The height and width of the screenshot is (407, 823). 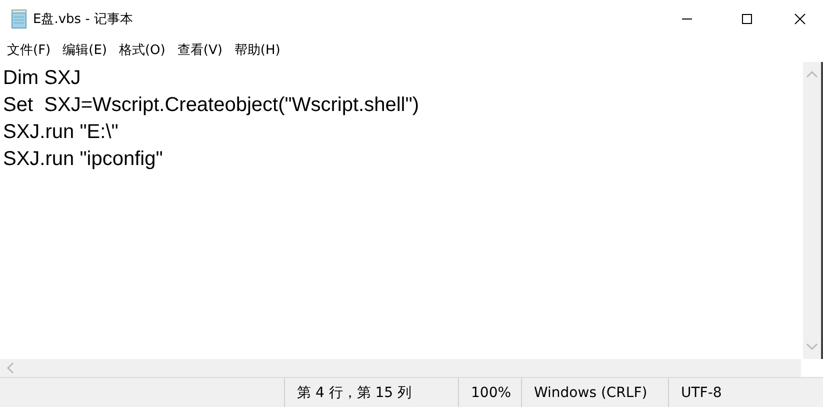 What do you see at coordinates (10, 368) in the screenshot?
I see `scroll-left-icon` at bounding box center [10, 368].